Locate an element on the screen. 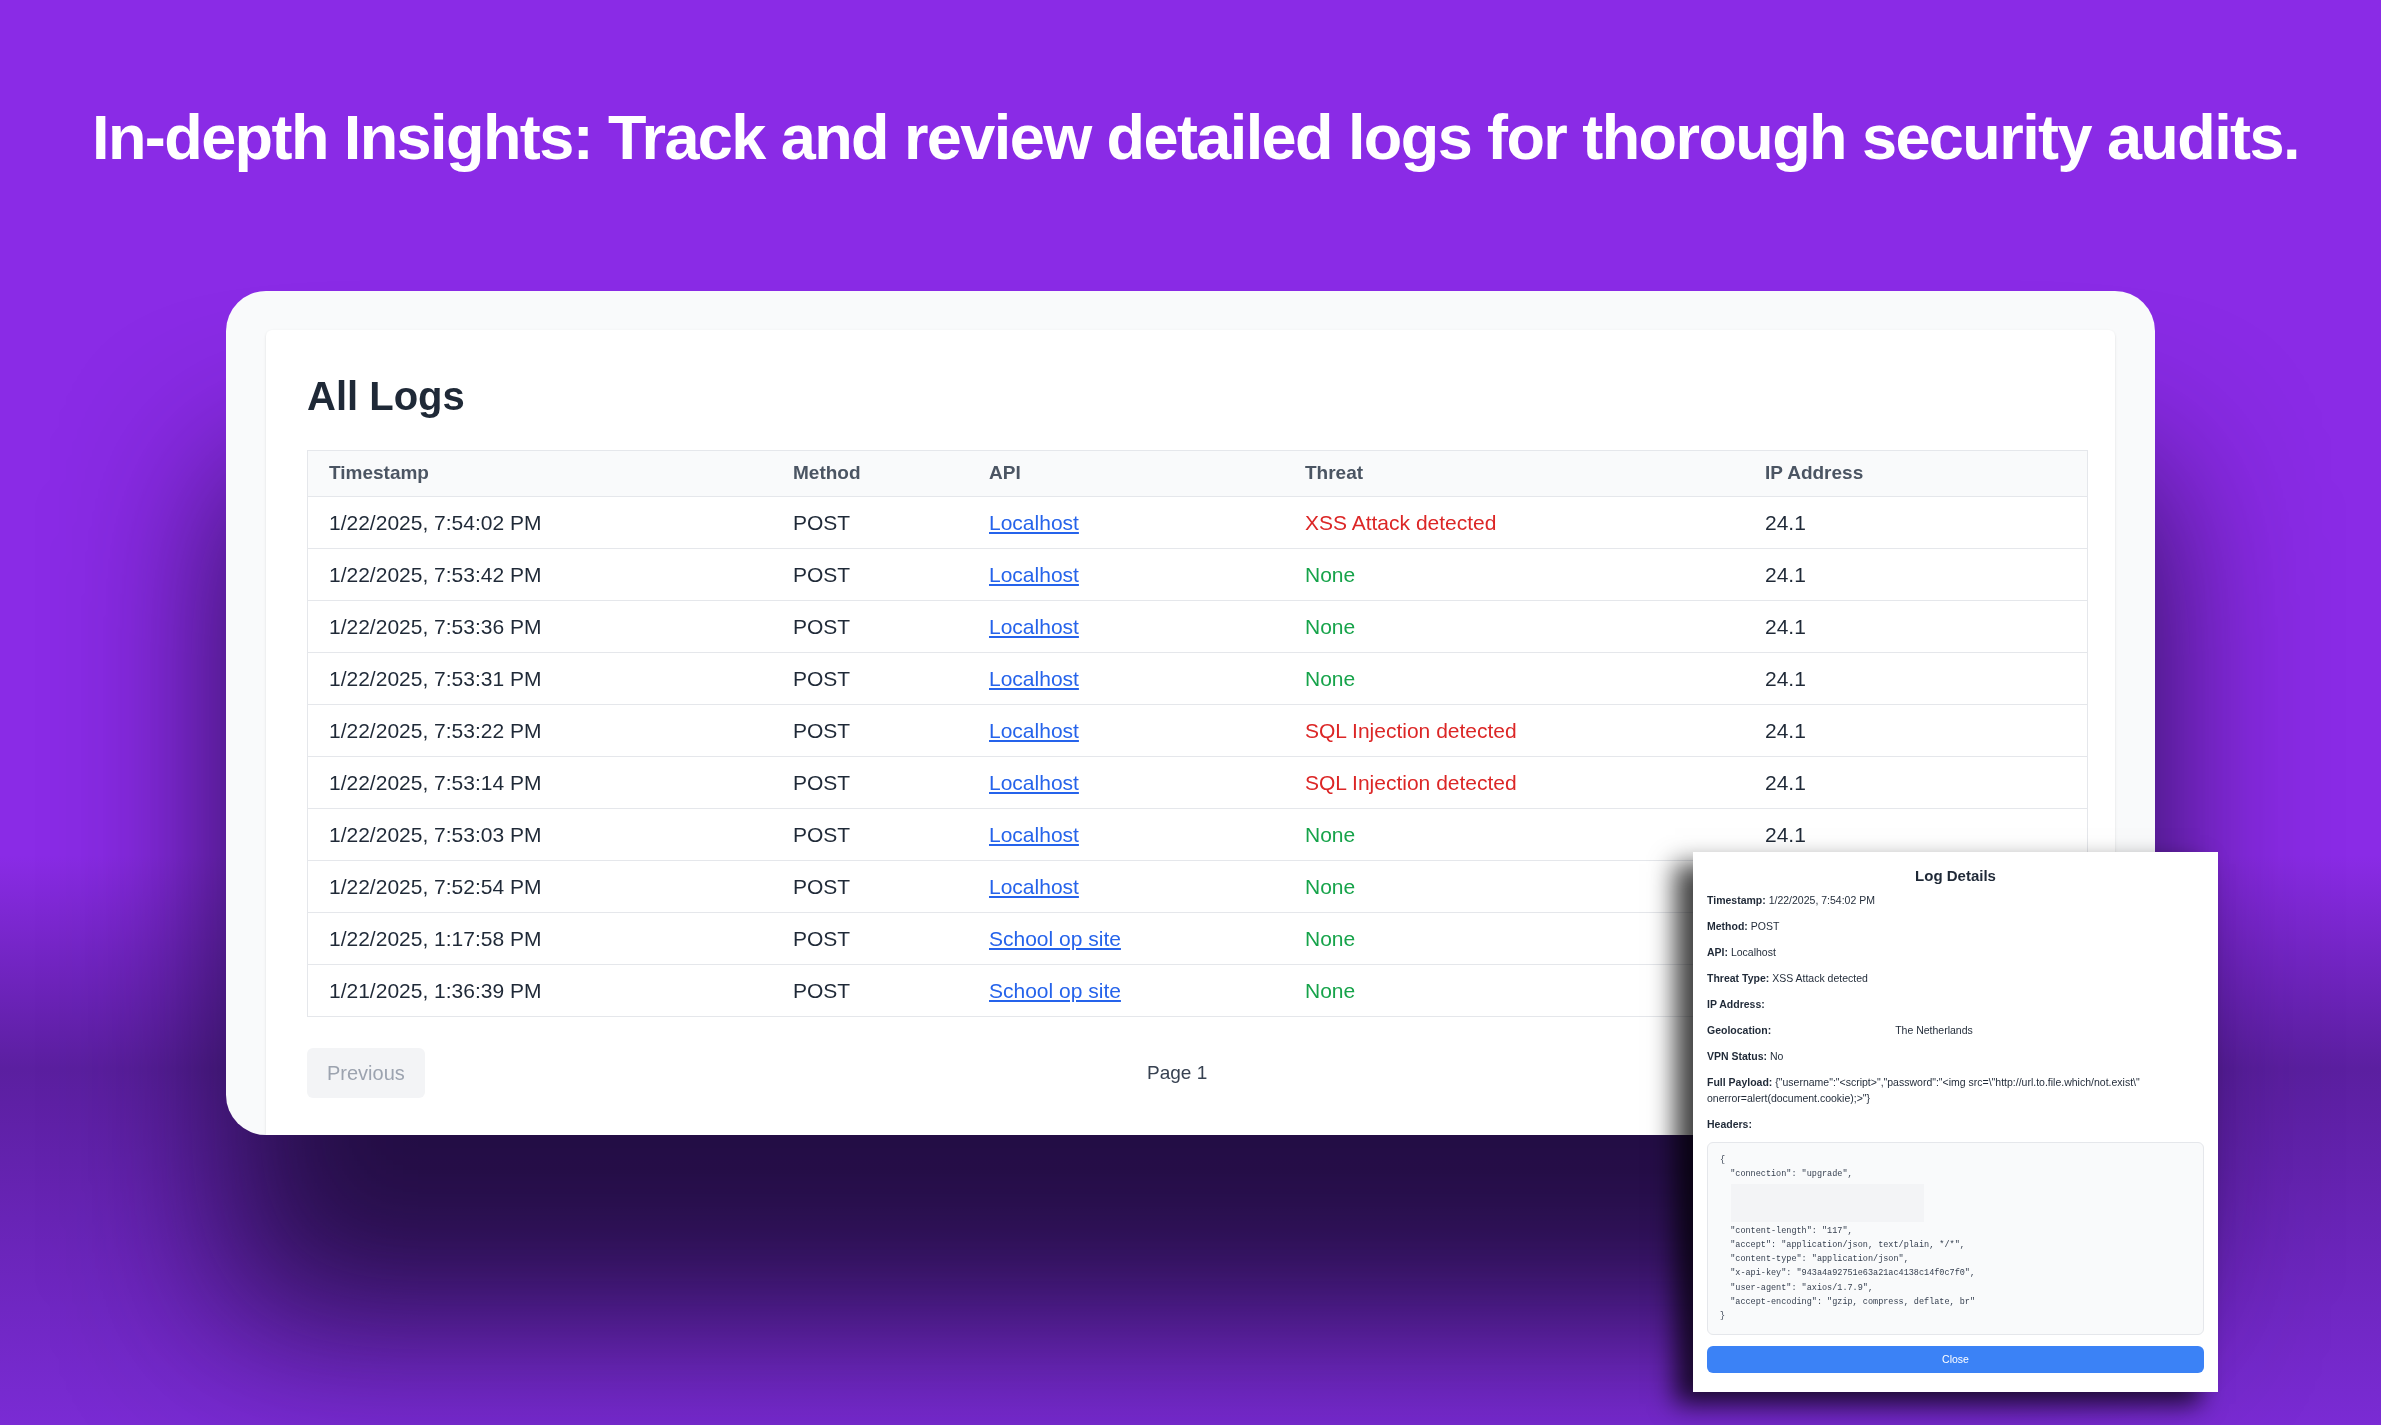 The height and width of the screenshot is (1425, 2381). dialog-title: Log Details is located at coordinates (1955, 876).